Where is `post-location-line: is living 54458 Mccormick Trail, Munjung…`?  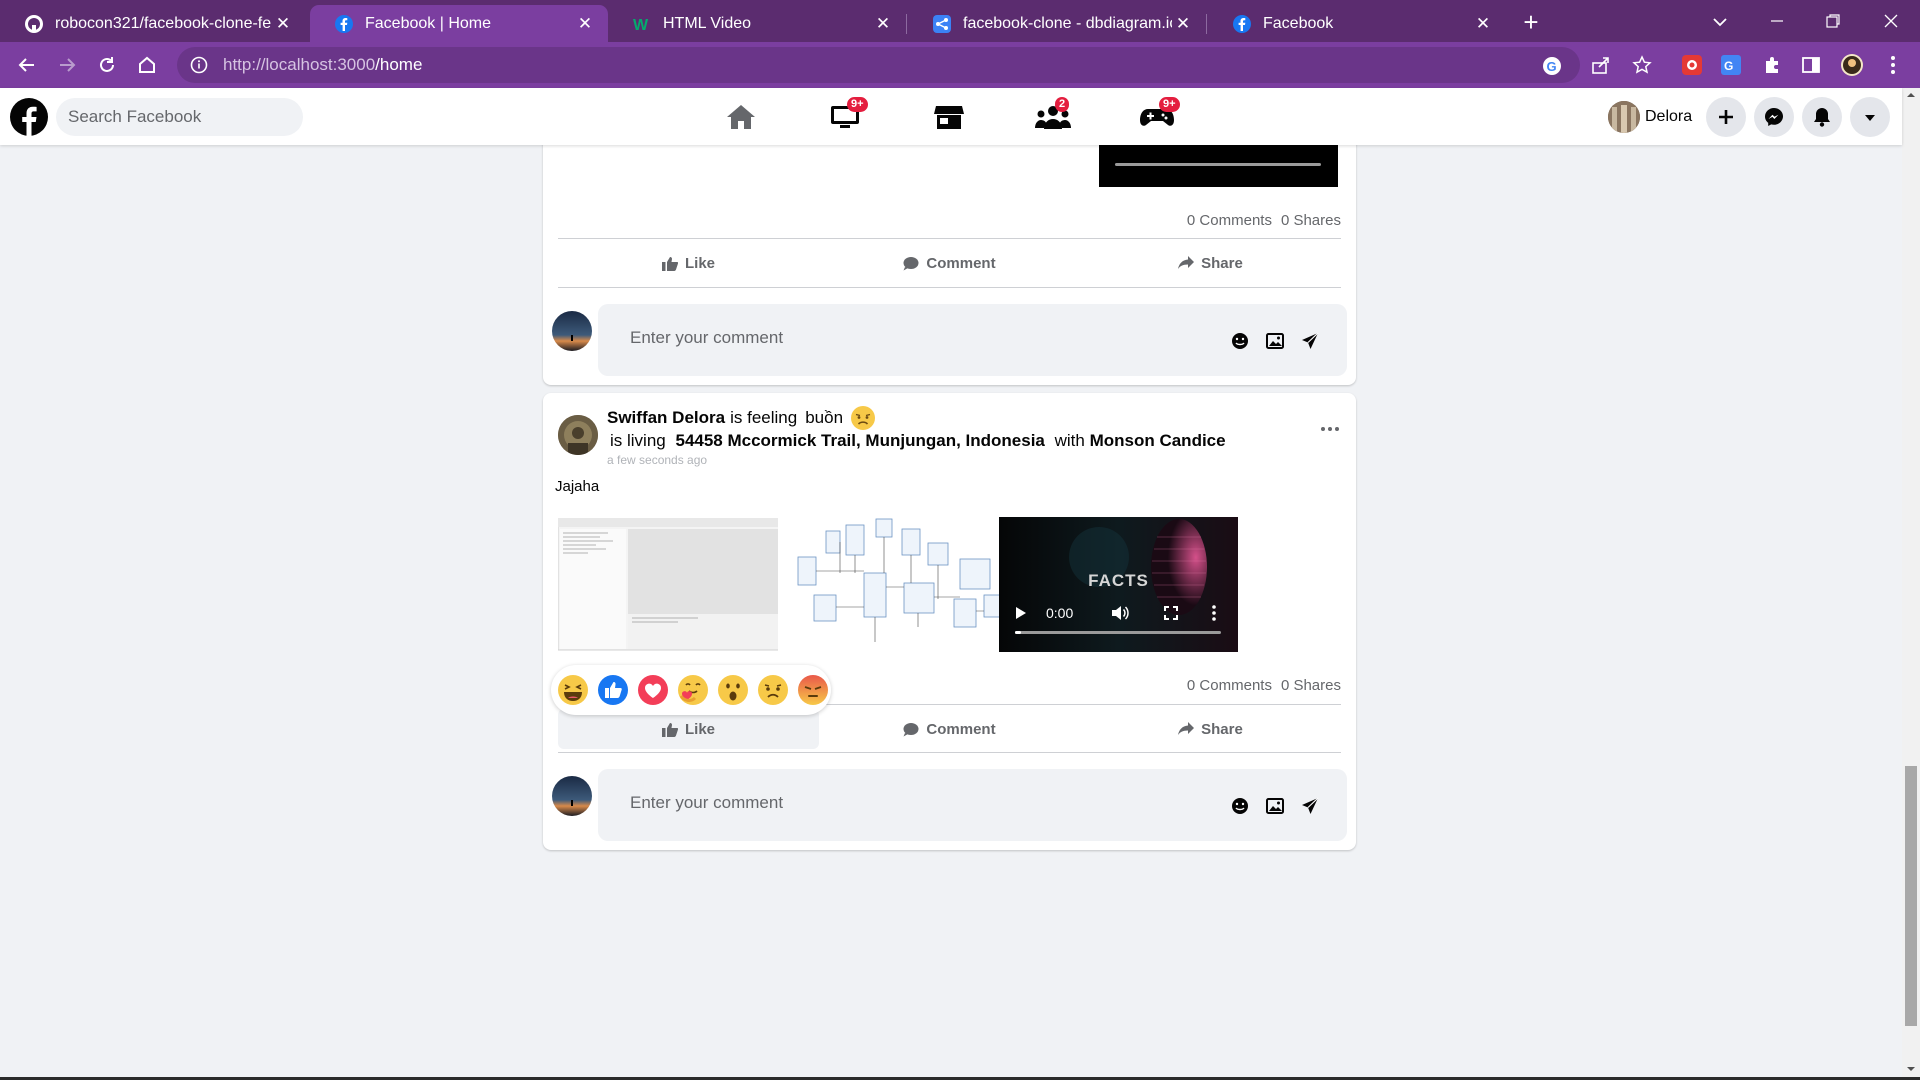
post-location-line: is living 54458 Mccormick Trail, Munjung… is located at coordinates (918, 441).